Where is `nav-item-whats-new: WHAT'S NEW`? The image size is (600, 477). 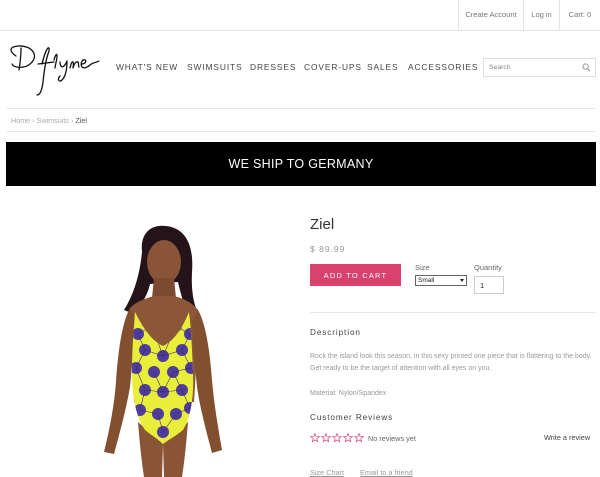
nav-item-whats-new: WHAT'S NEW is located at coordinates (147, 67).